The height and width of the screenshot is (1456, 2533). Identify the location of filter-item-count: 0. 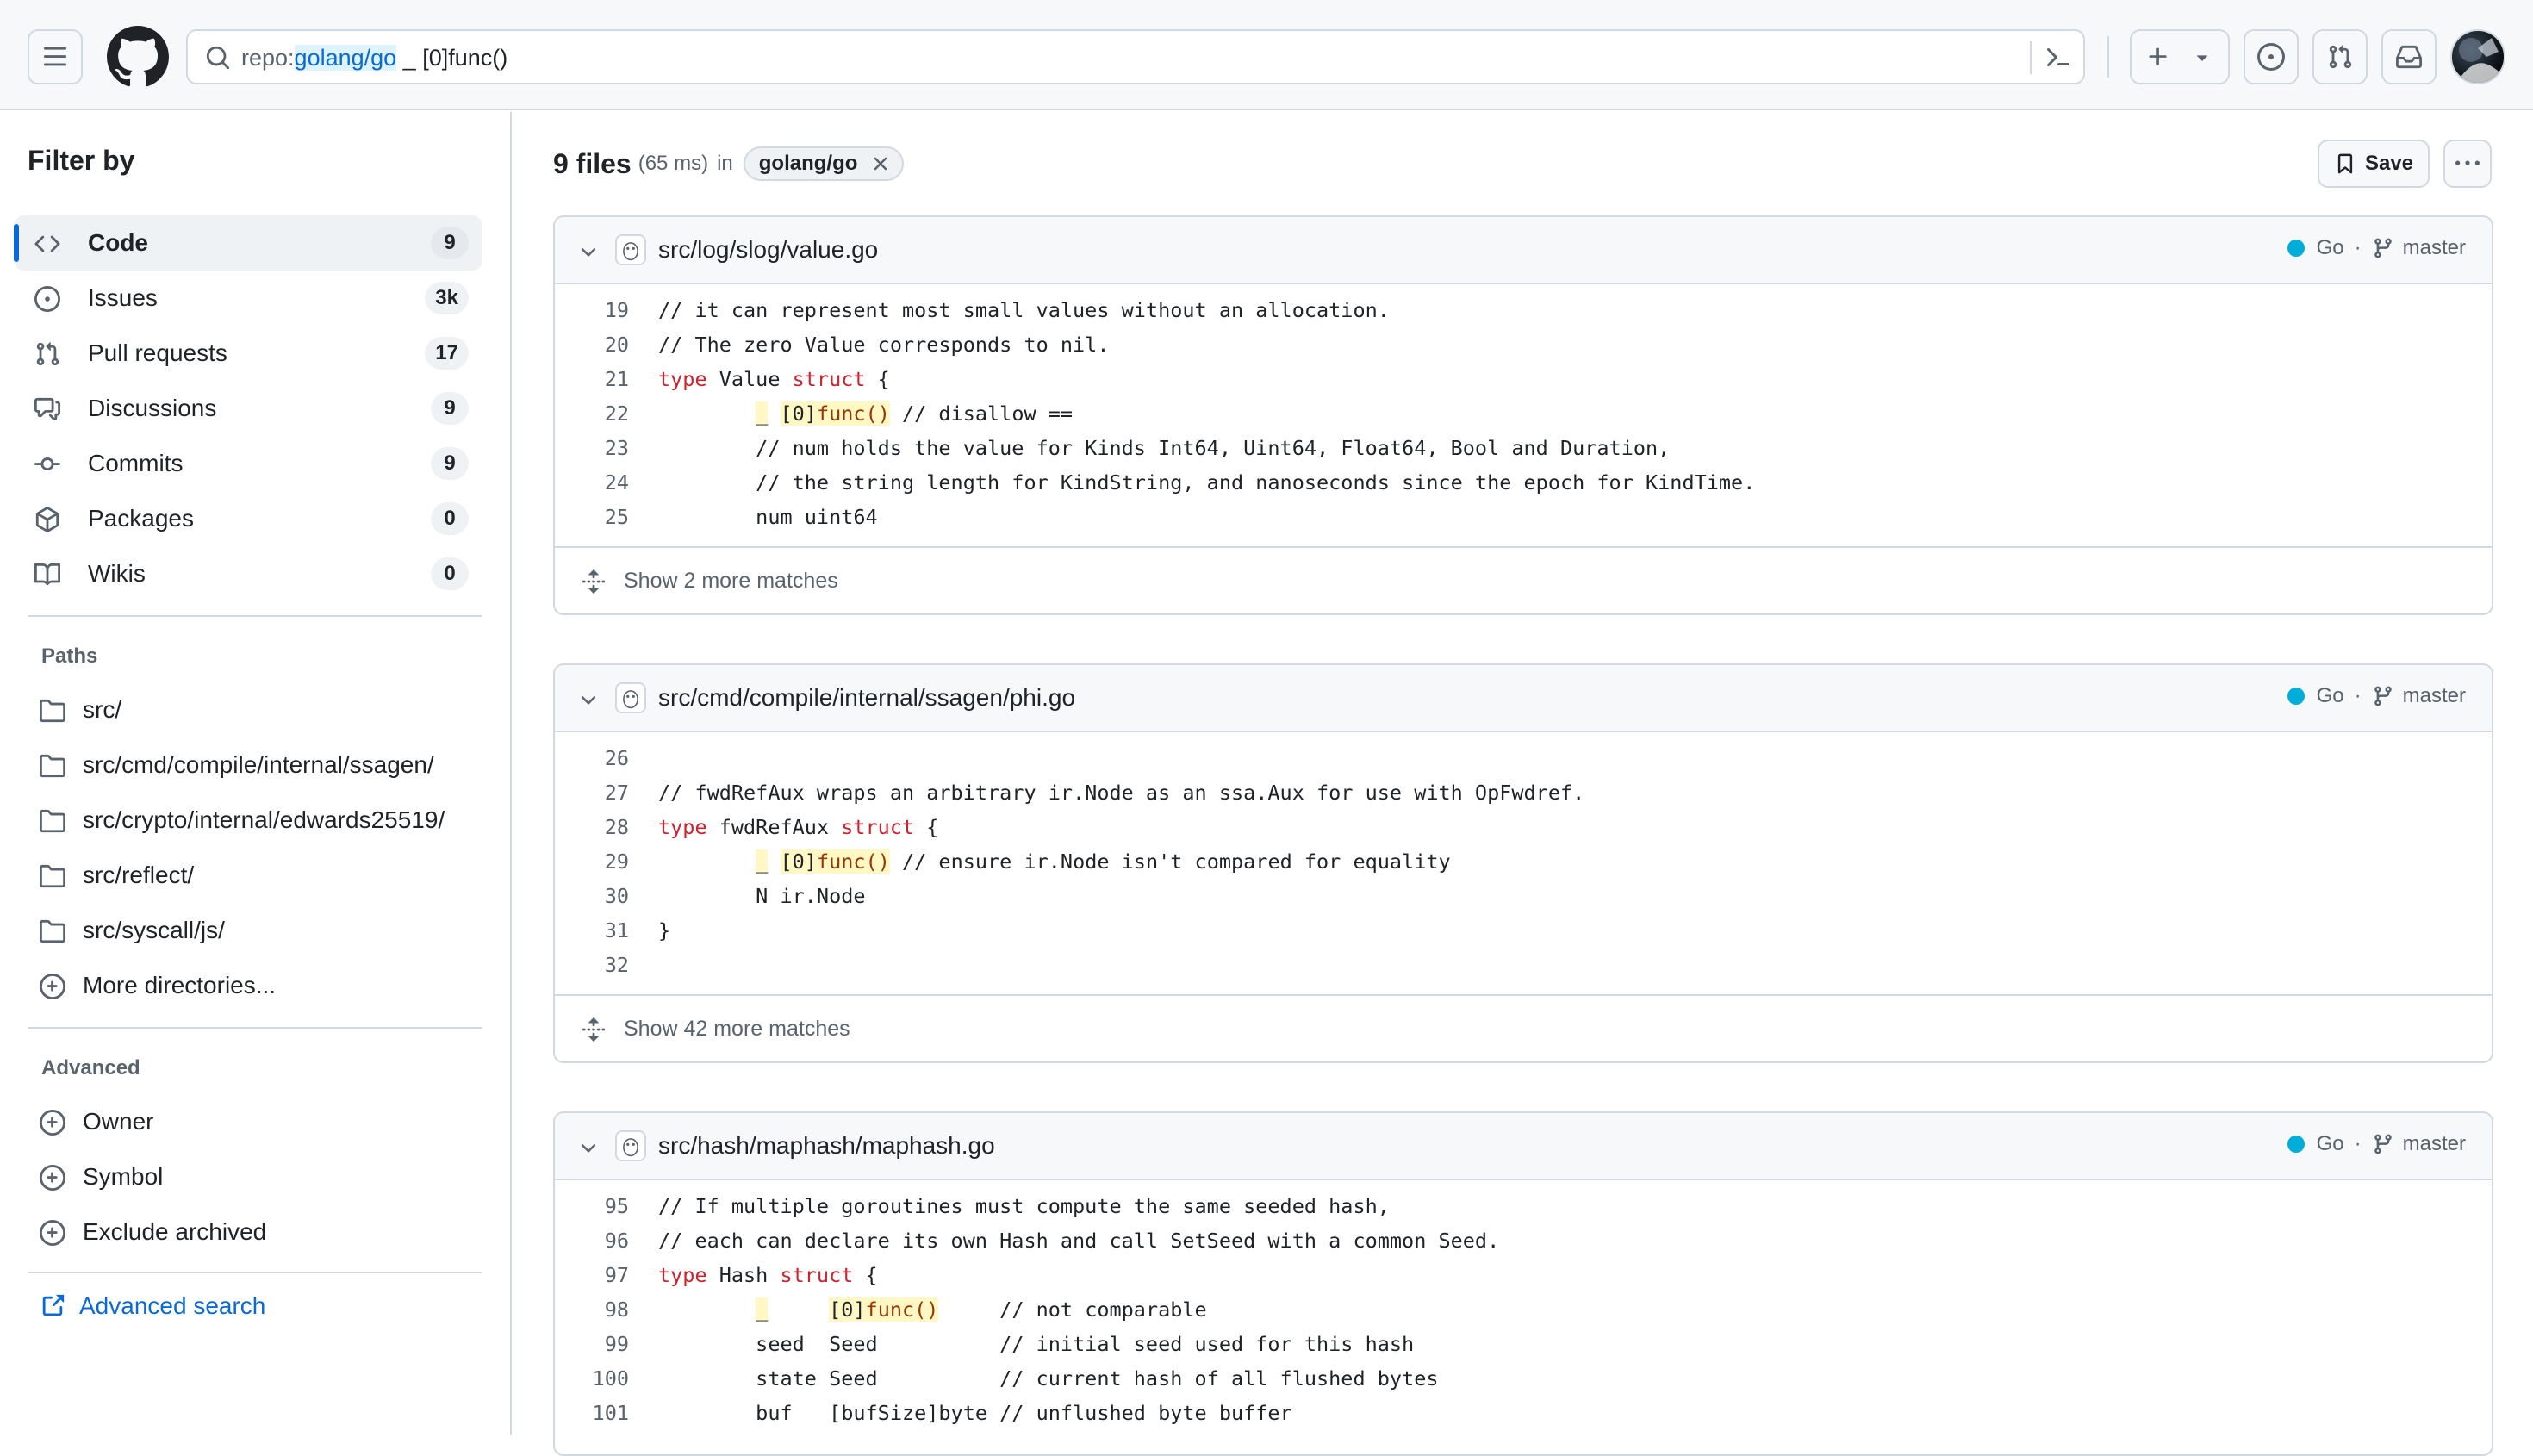
(450, 519).